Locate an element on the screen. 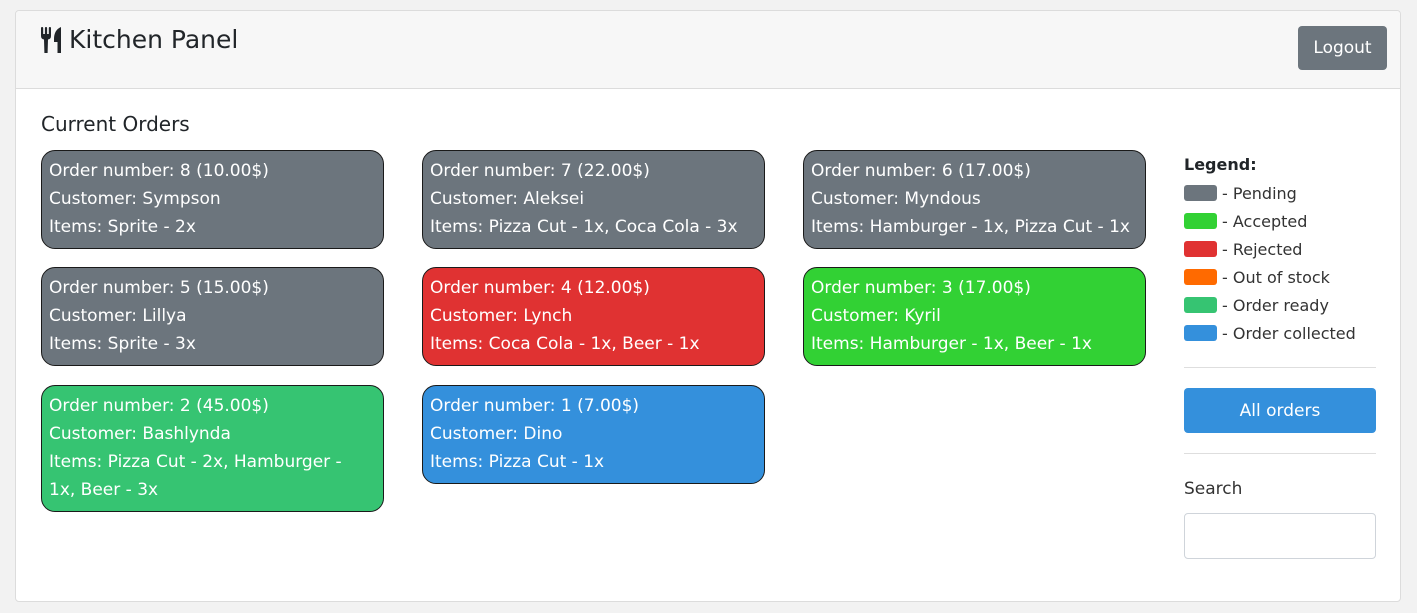 The width and height of the screenshot is (1417, 613). legend-item-order-collected: - Order collected is located at coordinates (1280, 333).